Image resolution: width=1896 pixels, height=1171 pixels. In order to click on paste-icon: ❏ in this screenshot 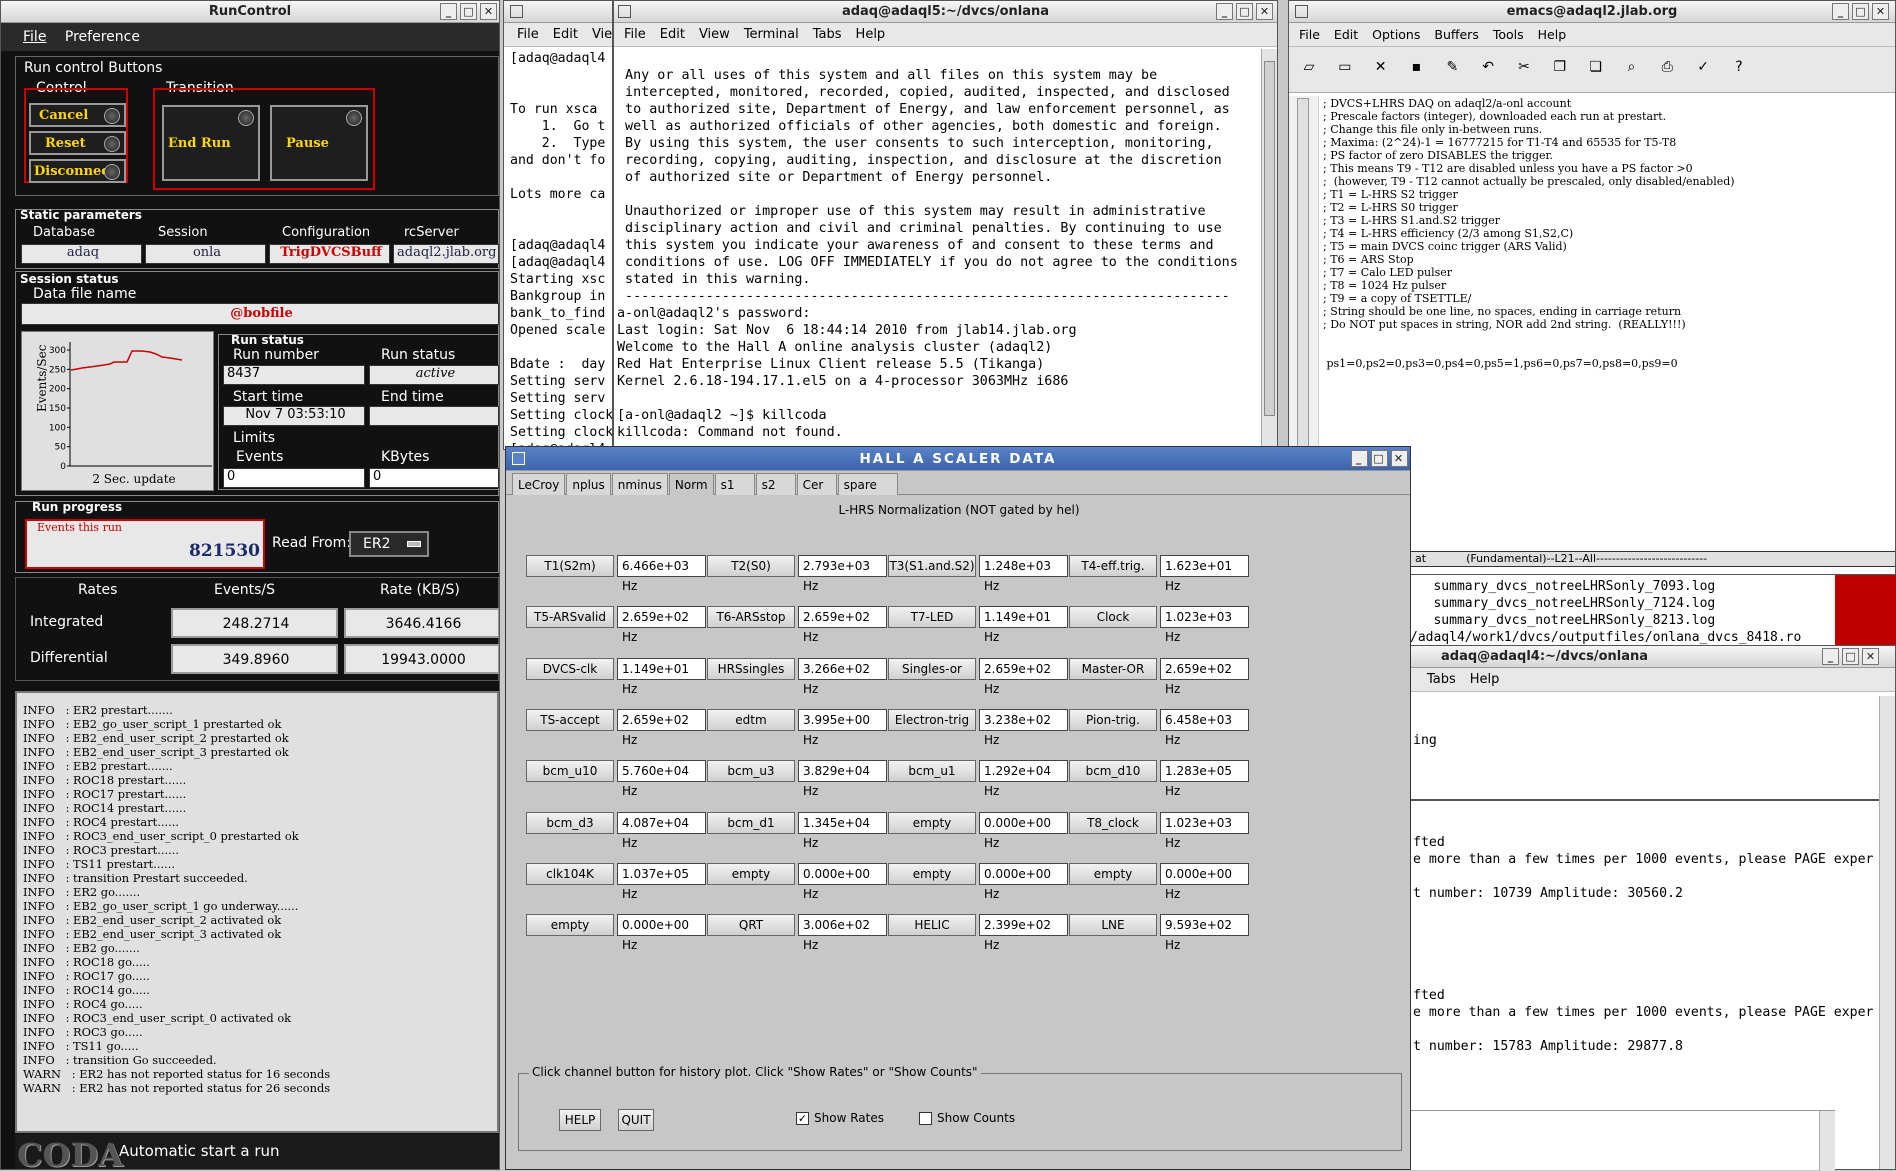, I will do `click(1596, 68)`.